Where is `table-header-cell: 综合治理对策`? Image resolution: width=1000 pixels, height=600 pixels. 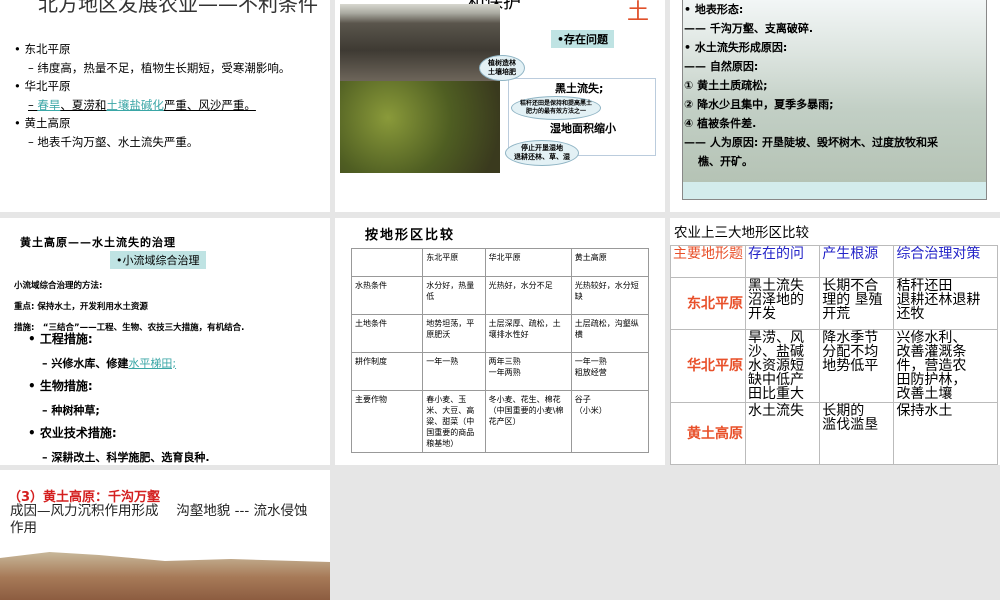 table-header-cell: 综合治理对策 is located at coordinates (945, 261).